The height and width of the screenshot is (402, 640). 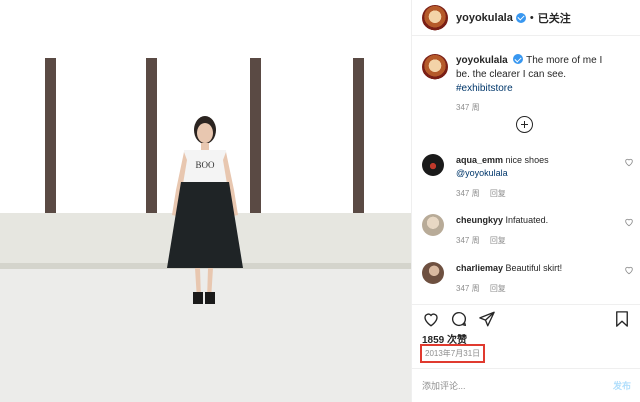 What do you see at coordinates (482, 60) in the screenshot?
I see `caption-username: yoyokulala` at bounding box center [482, 60].